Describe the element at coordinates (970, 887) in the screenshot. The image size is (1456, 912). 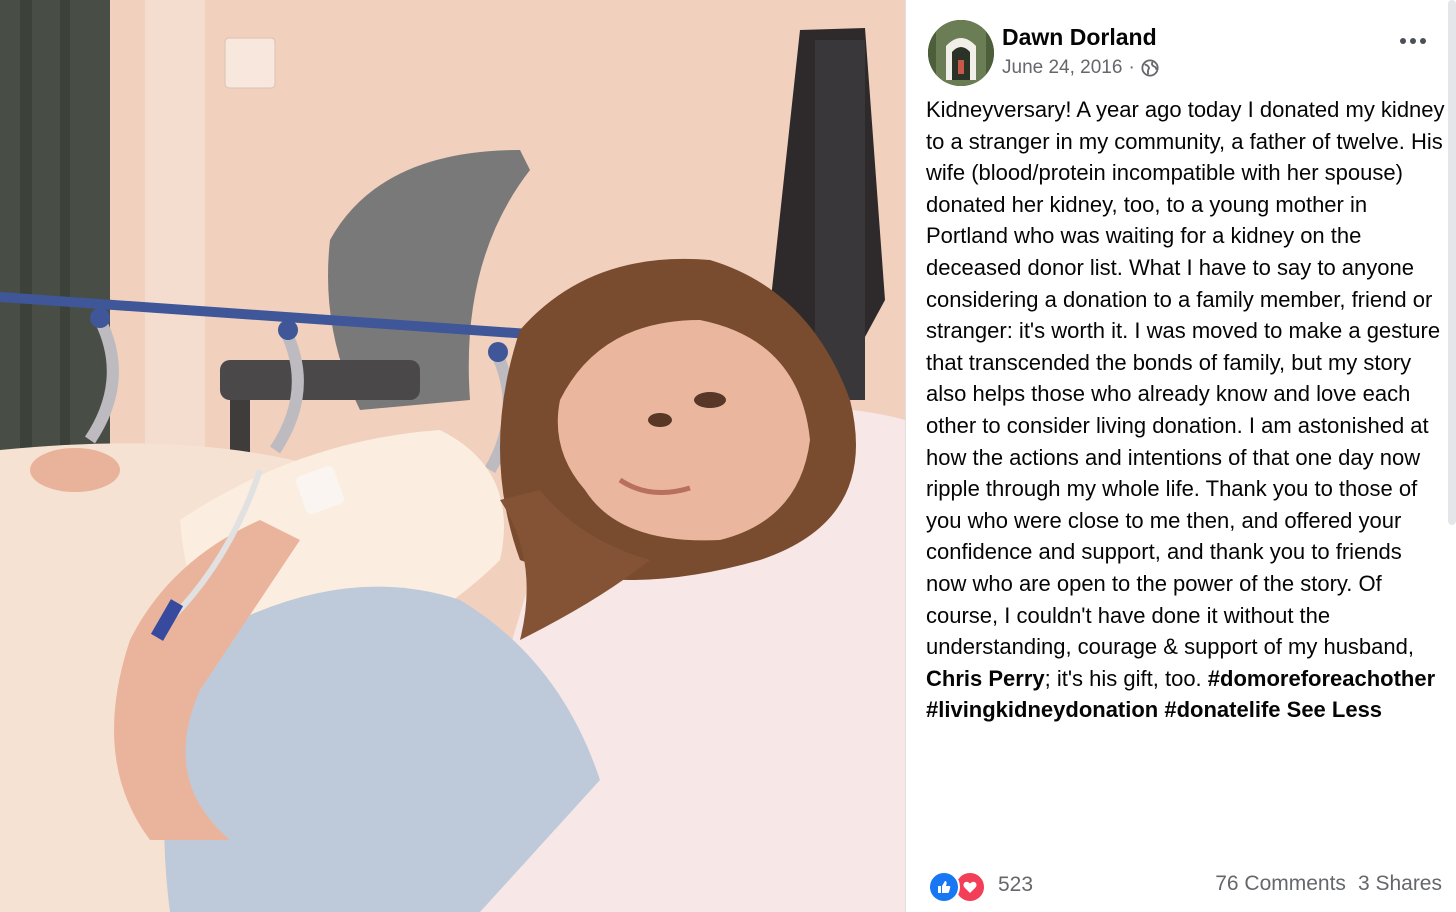
I see `heart-glyph` at that location.